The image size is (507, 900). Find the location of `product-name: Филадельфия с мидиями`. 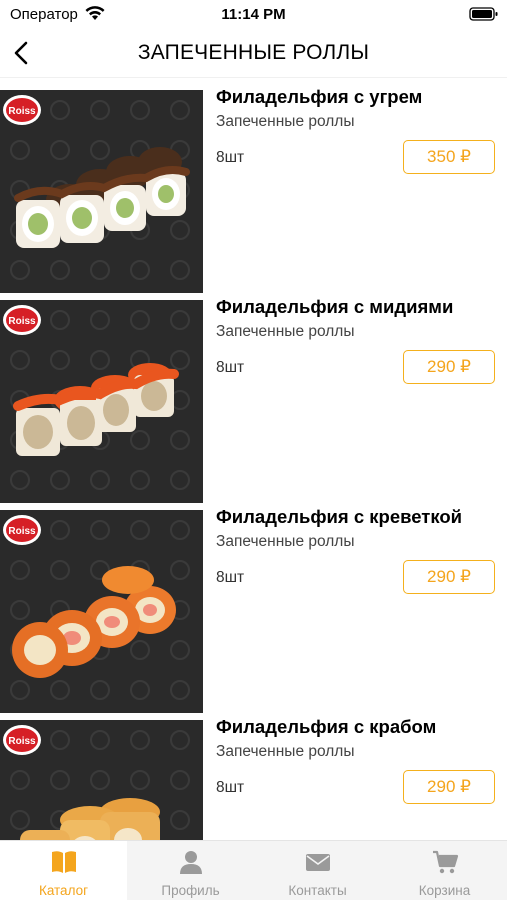

product-name: Филадельфия с мидиями is located at coordinates (335, 306).